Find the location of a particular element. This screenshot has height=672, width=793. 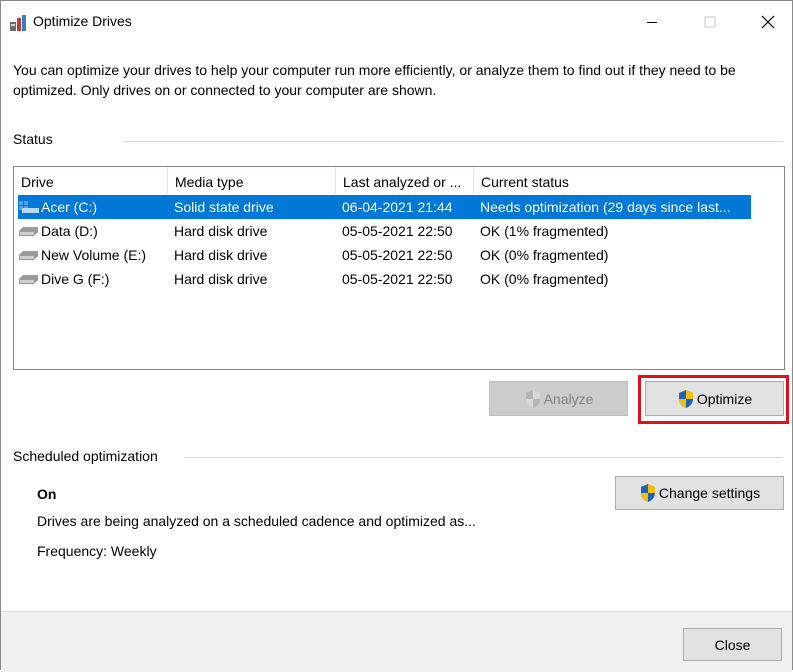

optimize-drives-app-icon is located at coordinates (18, 23).